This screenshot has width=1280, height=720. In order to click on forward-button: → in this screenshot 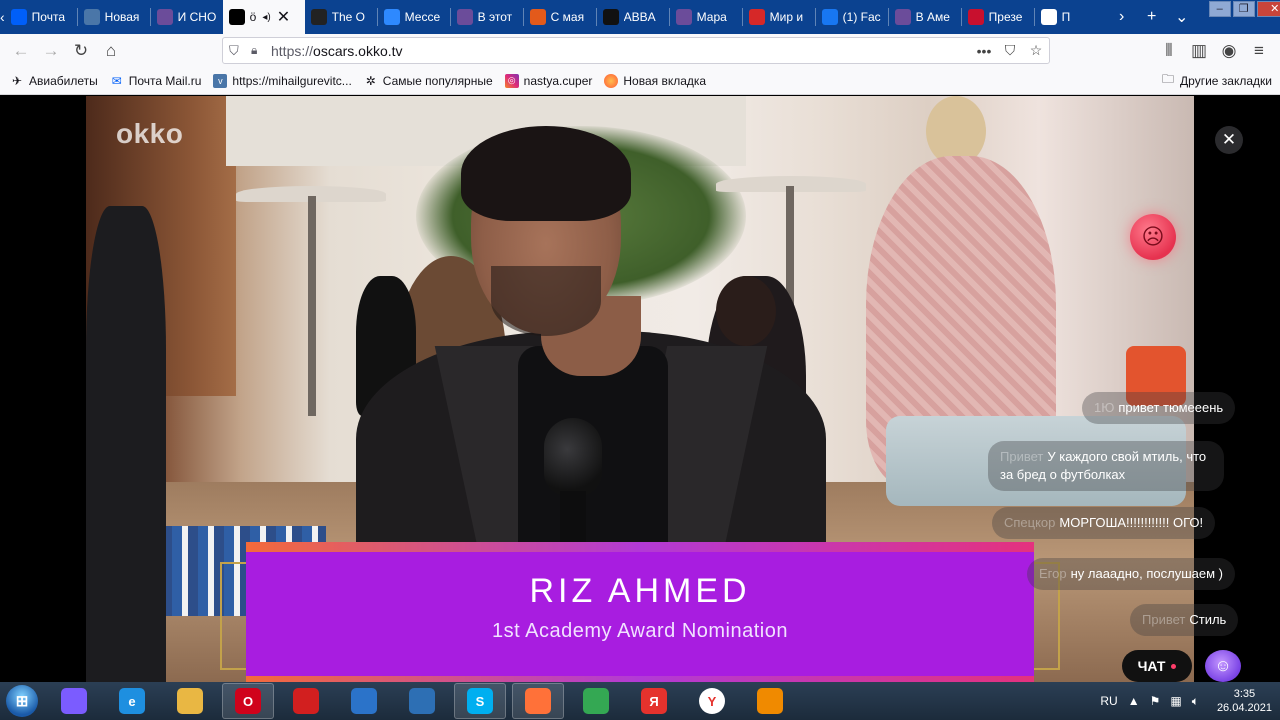, I will do `click(51, 51)`.